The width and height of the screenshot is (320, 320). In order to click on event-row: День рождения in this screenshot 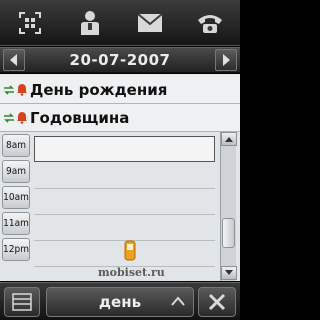, I will do `click(120, 90)`.